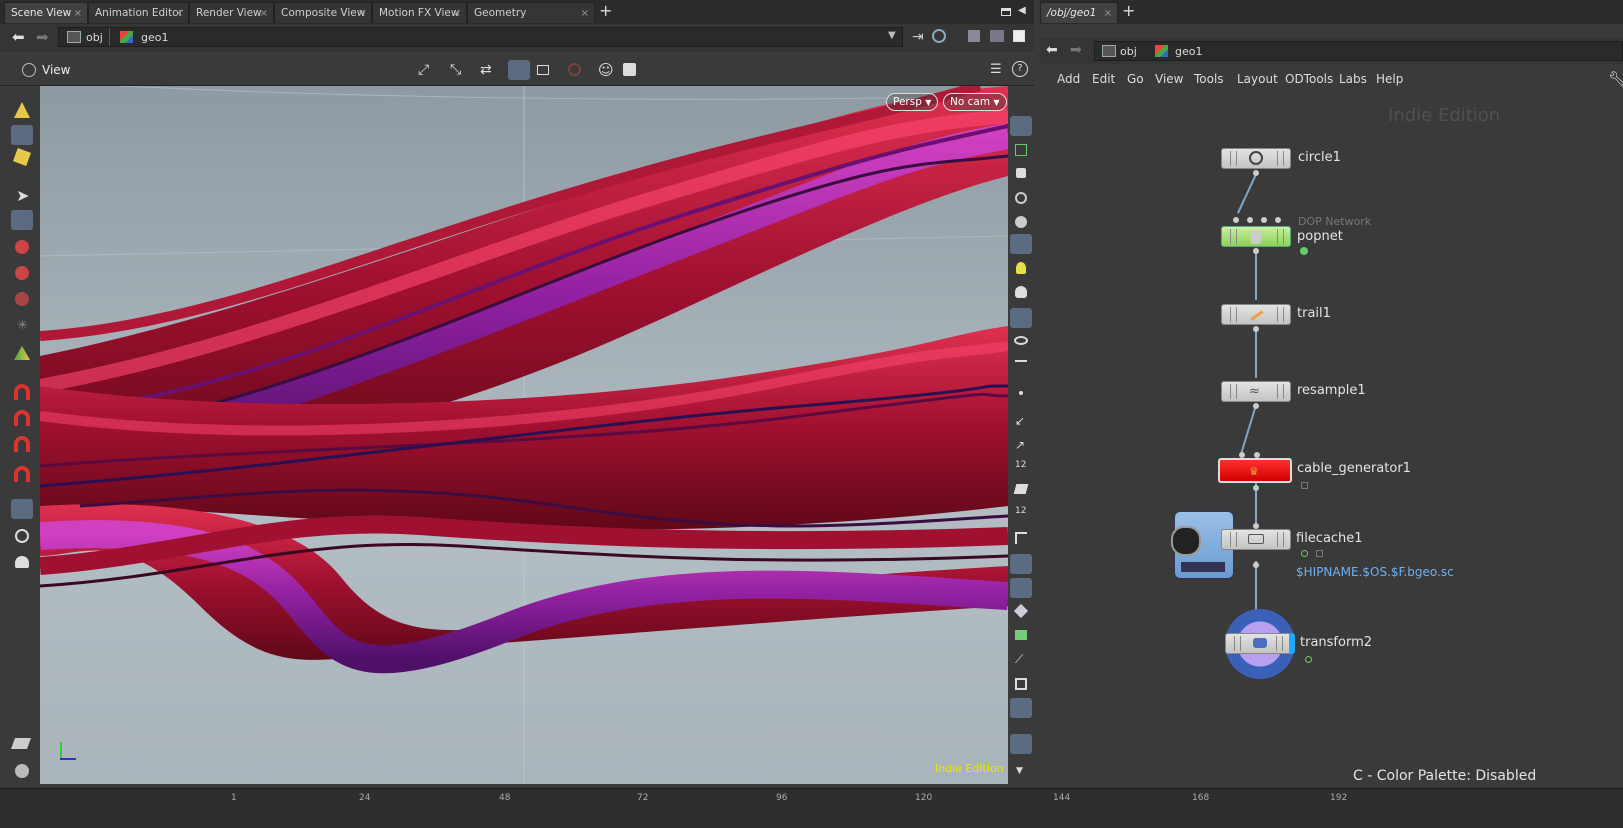 The image size is (1623, 828). What do you see at coordinates (1021, 708) in the screenshot?
I see `snapshot-view-icon` at bounding box center [1021, 708].